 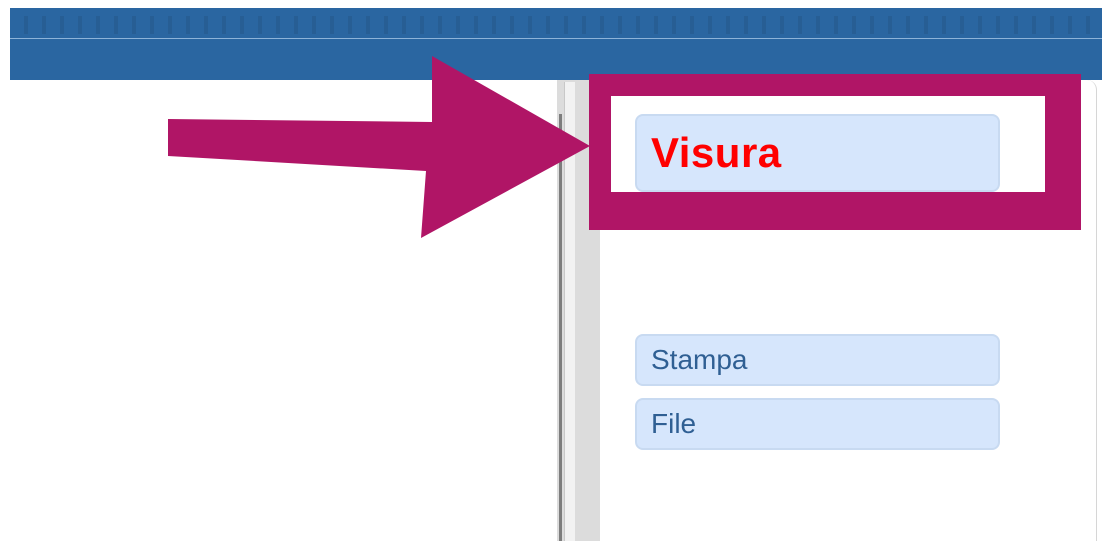 What do you see at coordinates (569, 311) in the screenshot?
I see `splitter-bevel` at bounding box center [569, 311].